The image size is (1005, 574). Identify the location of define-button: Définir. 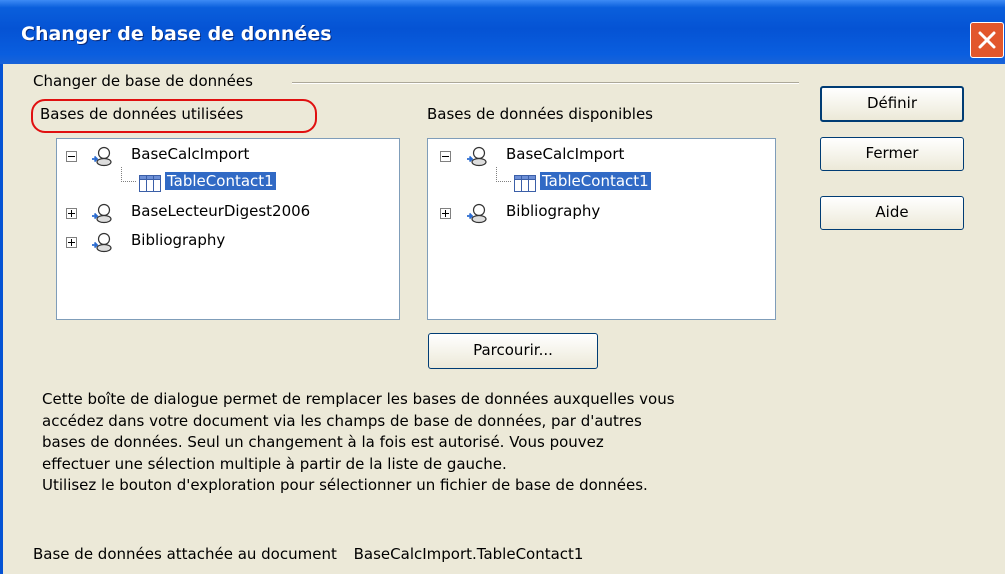
(892, 104).